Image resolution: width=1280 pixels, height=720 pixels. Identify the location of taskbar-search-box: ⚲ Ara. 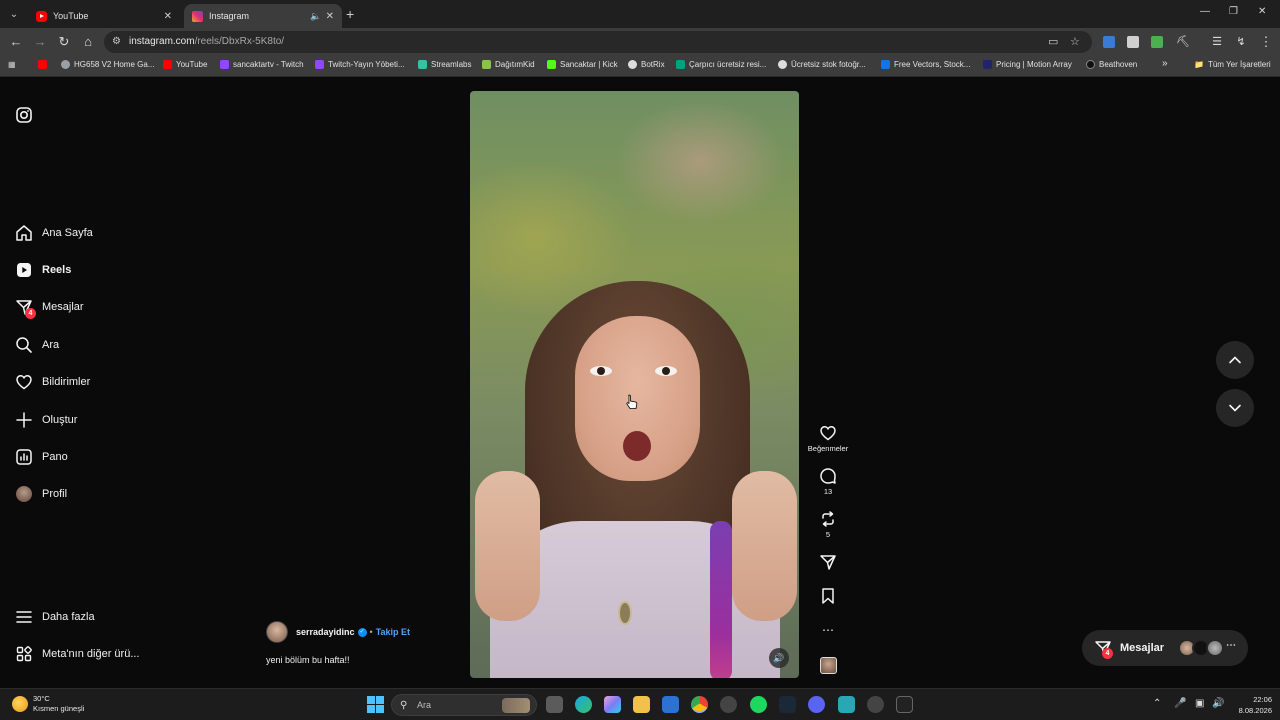
(464, 705).